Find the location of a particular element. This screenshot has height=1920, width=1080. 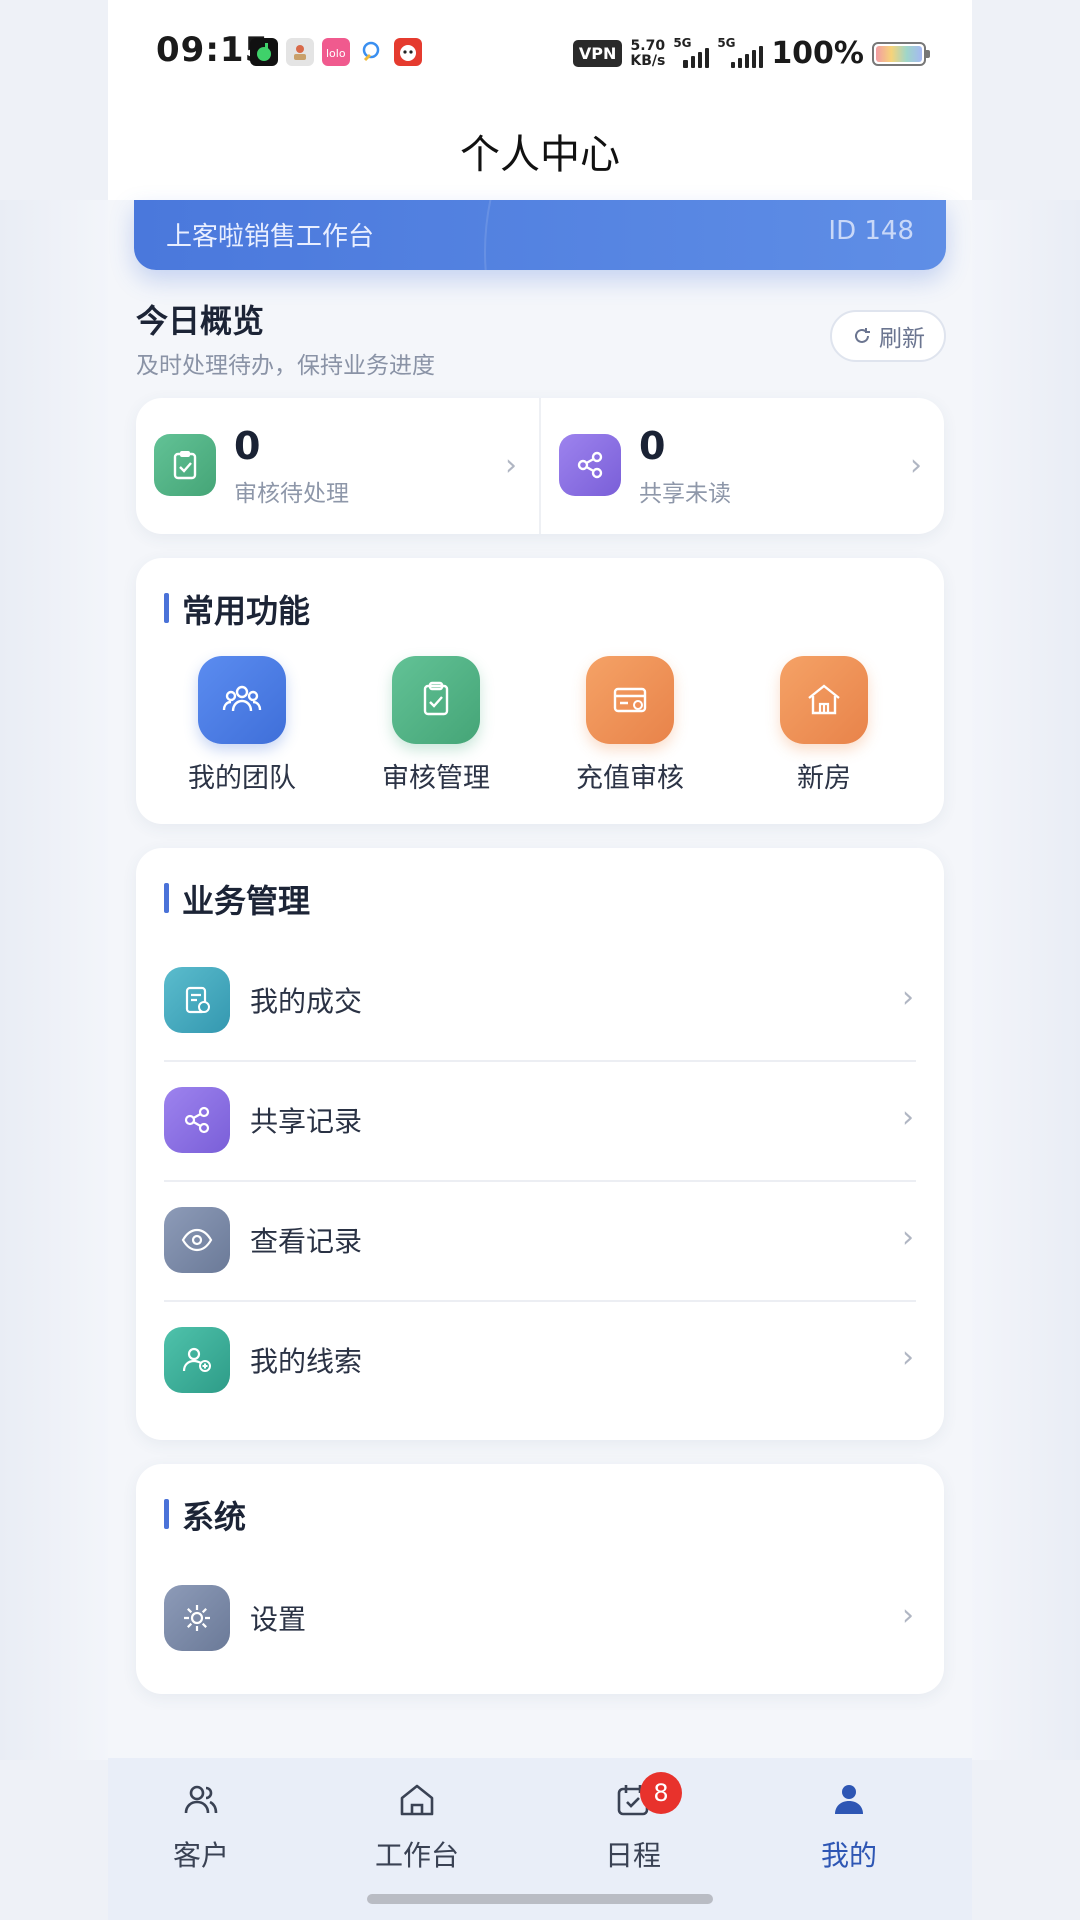

tab-schedule: 8 日程 is located at coordinates (633, 1823).